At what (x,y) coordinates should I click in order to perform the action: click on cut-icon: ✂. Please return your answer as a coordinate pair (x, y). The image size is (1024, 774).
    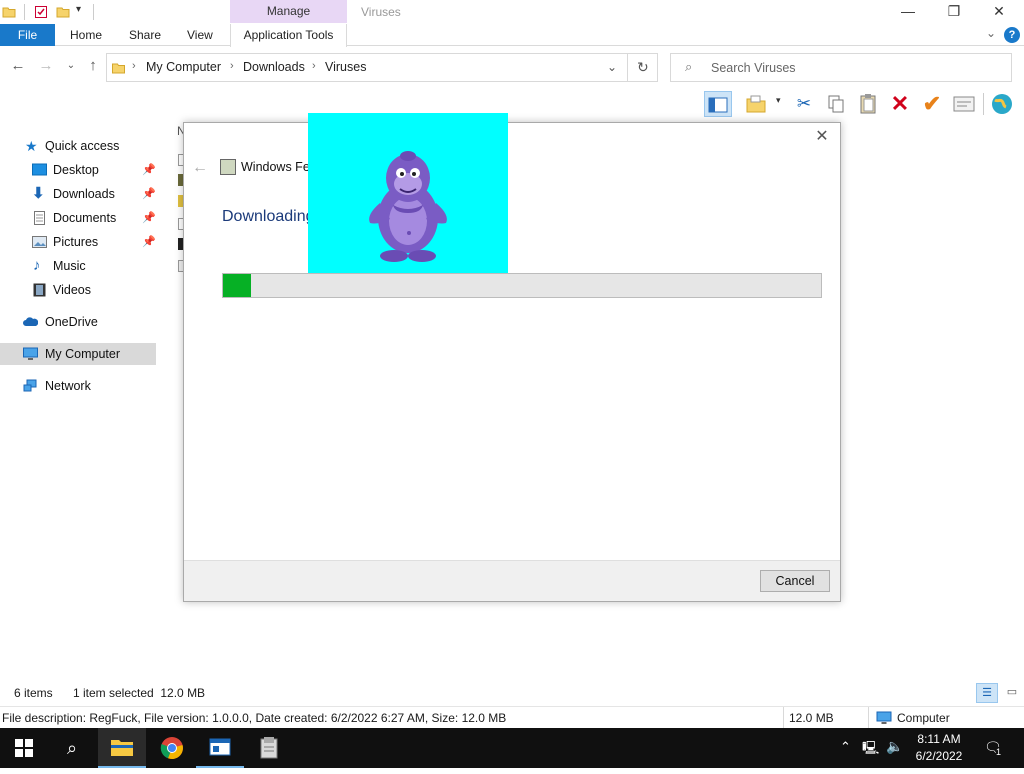
    Looking at the image, I should click on (804, 104).